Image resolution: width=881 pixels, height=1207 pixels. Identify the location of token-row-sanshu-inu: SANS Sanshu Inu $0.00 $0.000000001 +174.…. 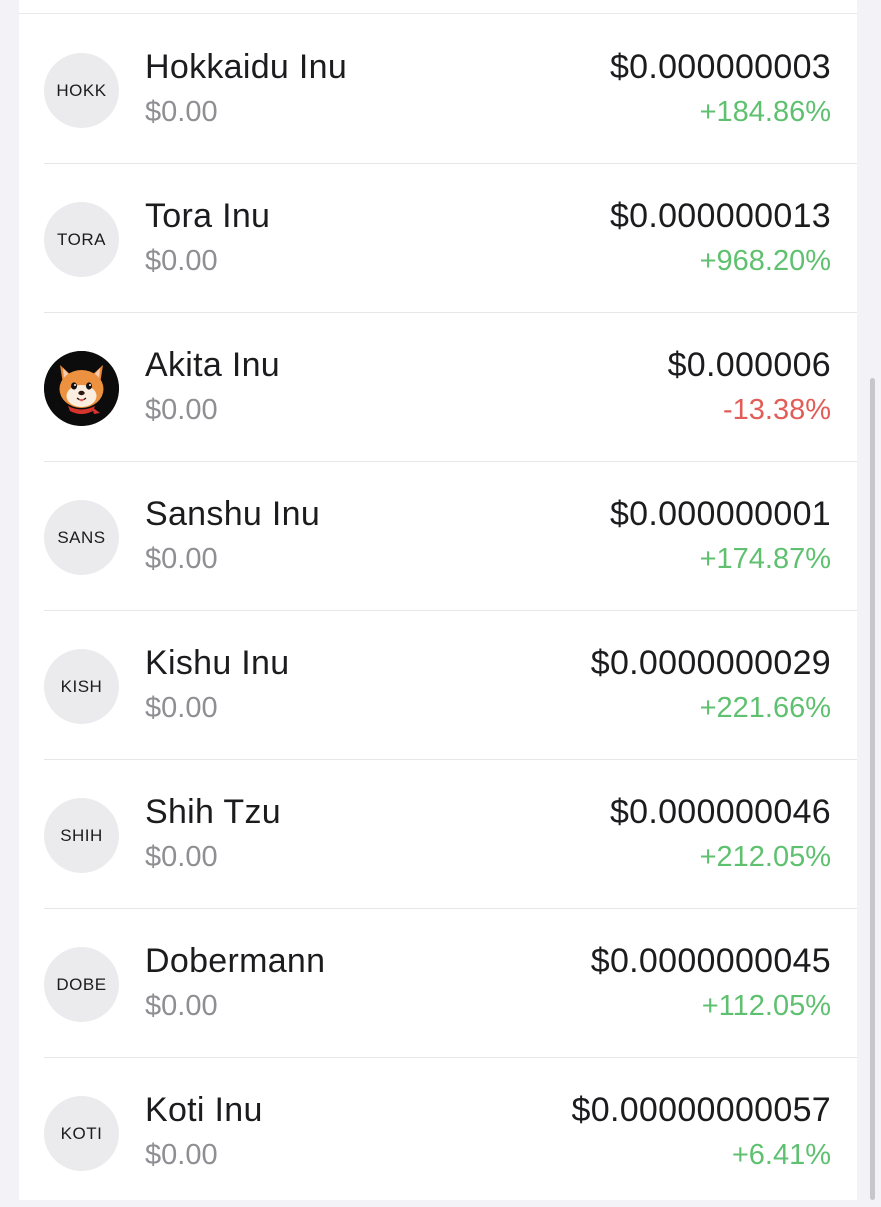
(438, 536).